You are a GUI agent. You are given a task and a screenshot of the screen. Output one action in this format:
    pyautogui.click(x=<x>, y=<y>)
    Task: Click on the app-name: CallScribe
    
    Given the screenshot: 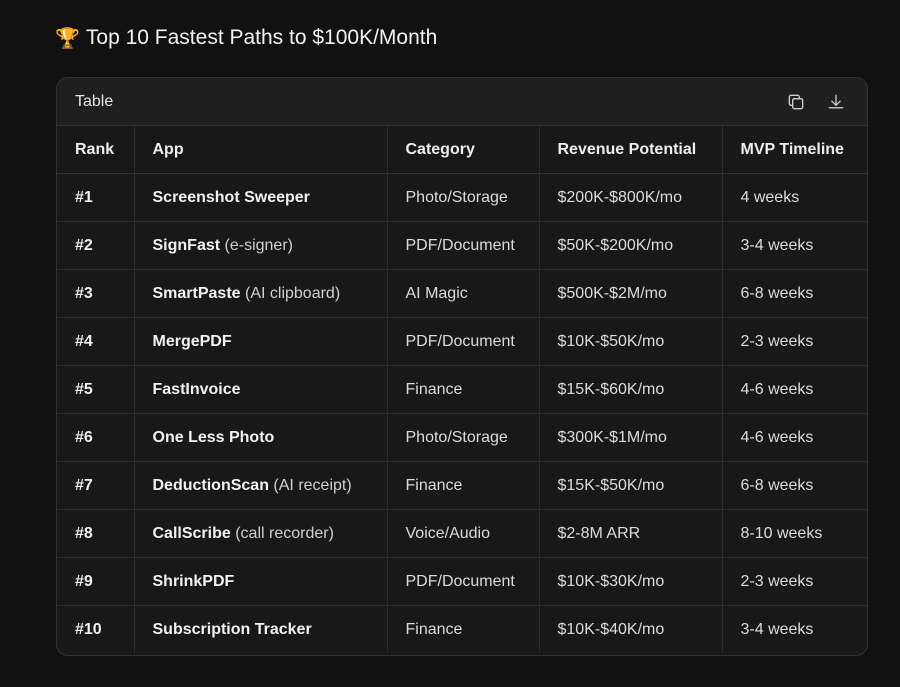 What is the action you would take?
    pyautogui.click(x=191, y=533)
    